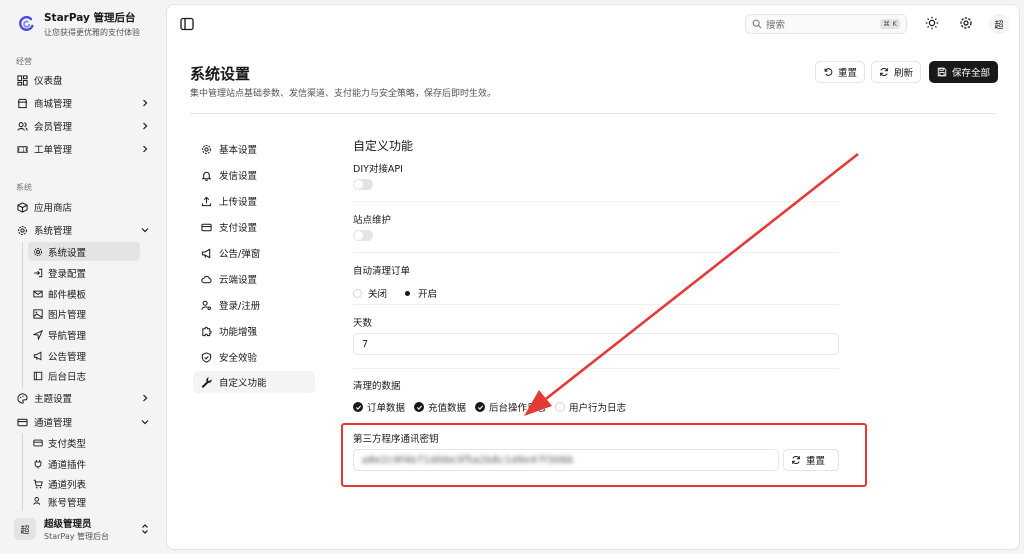 This screenshot has width=1024, height=554. I want to click on sidebar-subitem-login-config: 登录配置, so click(84, 272).